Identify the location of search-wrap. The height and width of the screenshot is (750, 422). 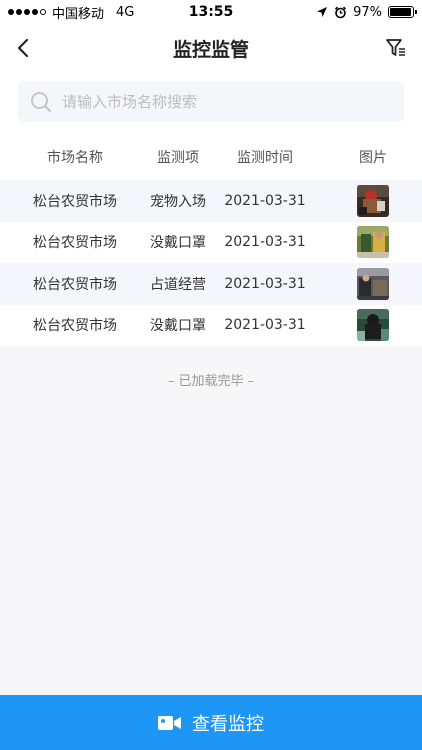
(211, 103).